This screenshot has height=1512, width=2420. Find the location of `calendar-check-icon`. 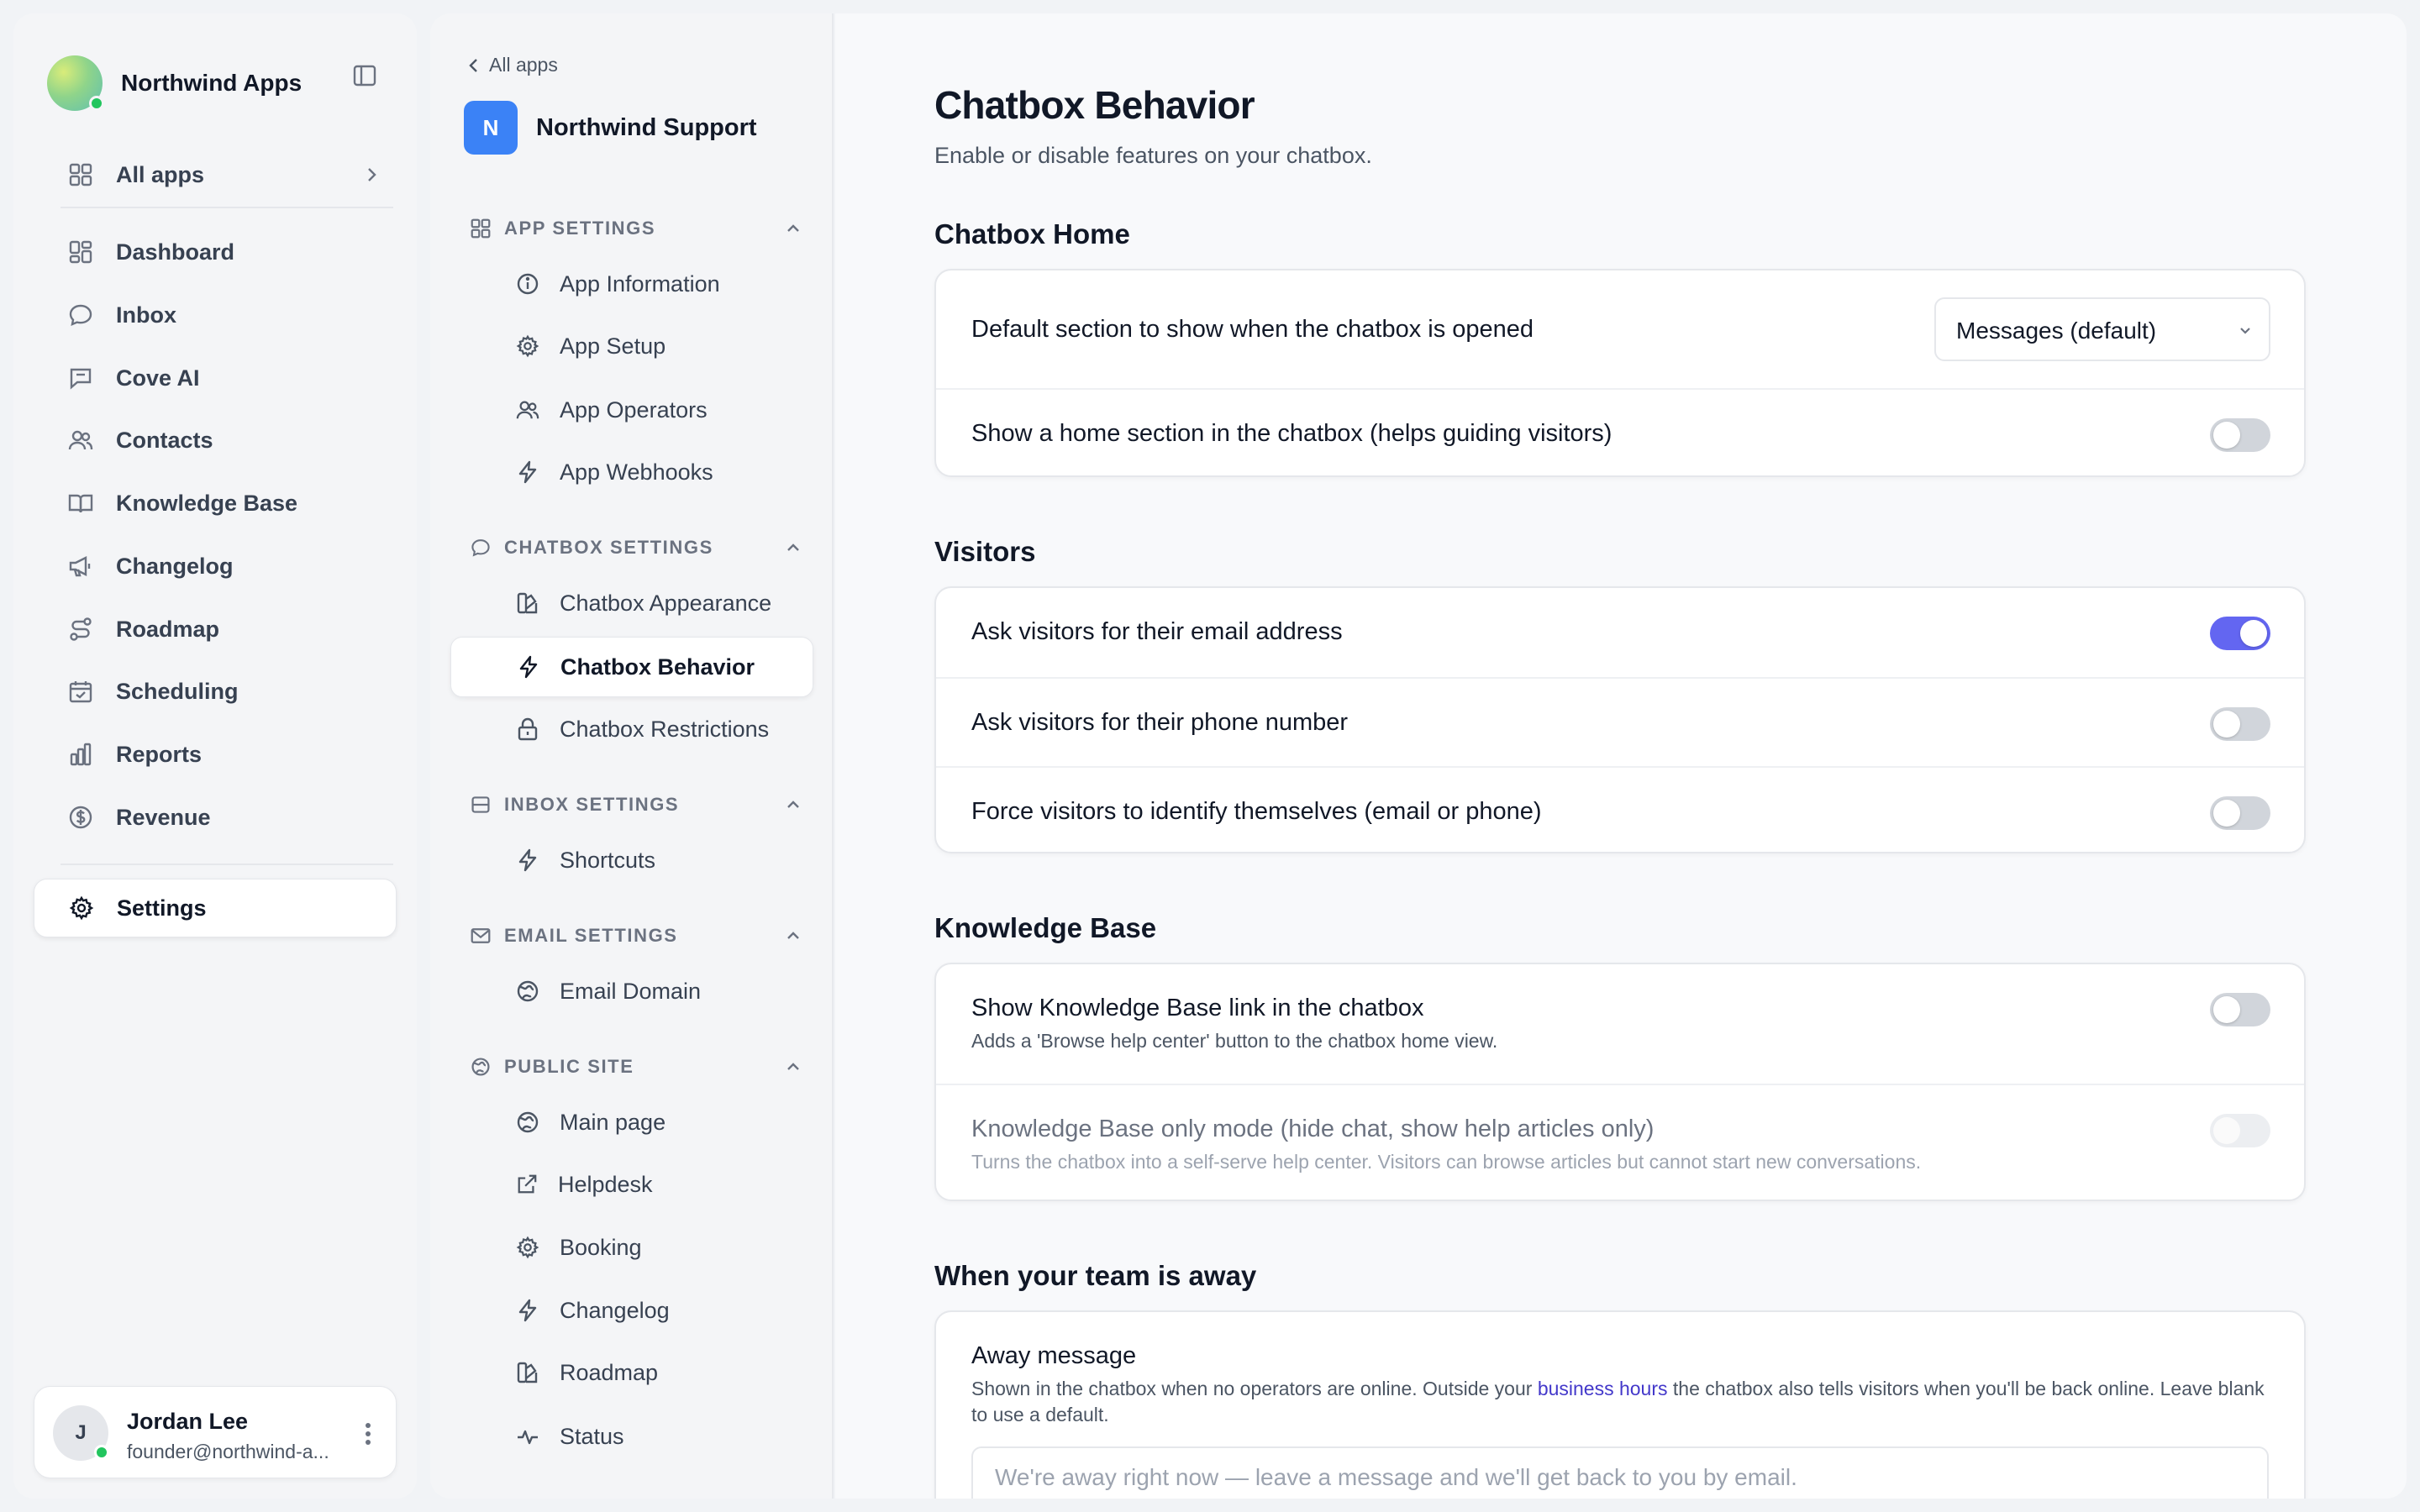

calendar-check-icon is located at coordinates (80, 691).